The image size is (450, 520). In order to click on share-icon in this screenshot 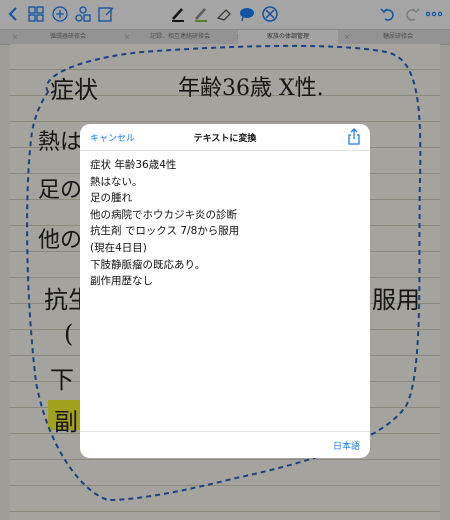, I will do `click(354, 137)`.